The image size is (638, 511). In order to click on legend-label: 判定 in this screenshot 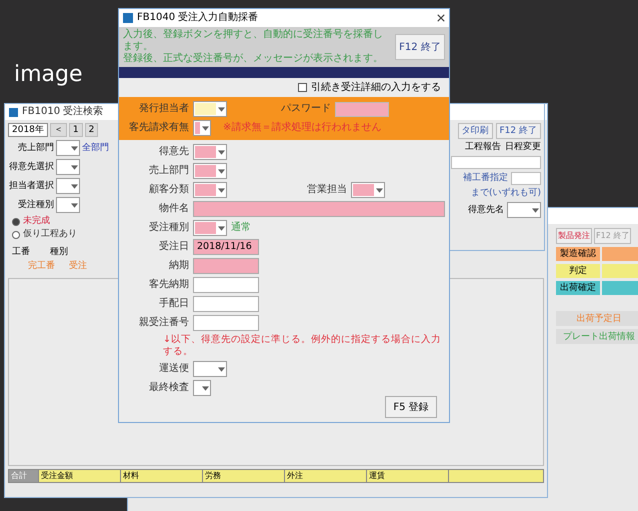, I will do `click(578, 271)`.